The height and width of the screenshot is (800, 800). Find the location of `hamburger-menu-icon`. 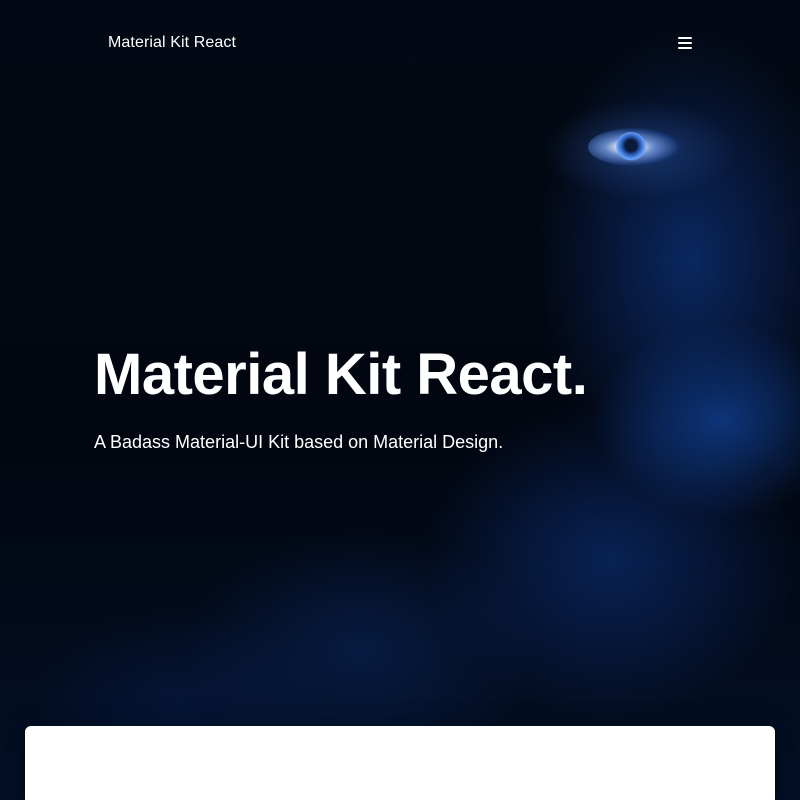

hamburger-menu-icon is located at coordinates (685, 43).